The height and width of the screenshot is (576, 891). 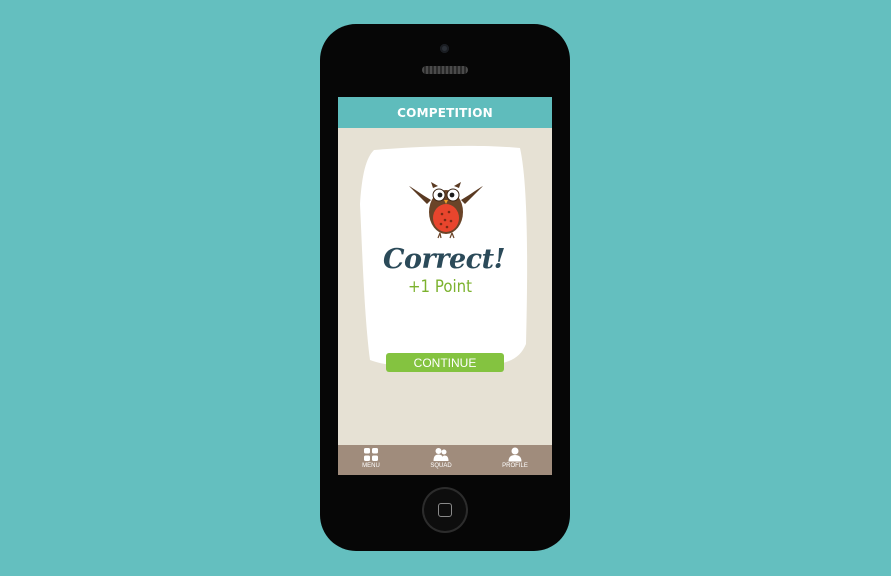 What do you see at coordinates (371, 466) in the screenshot?
I see `tab-menu-label: MENU` at bounding box center [371, 466].